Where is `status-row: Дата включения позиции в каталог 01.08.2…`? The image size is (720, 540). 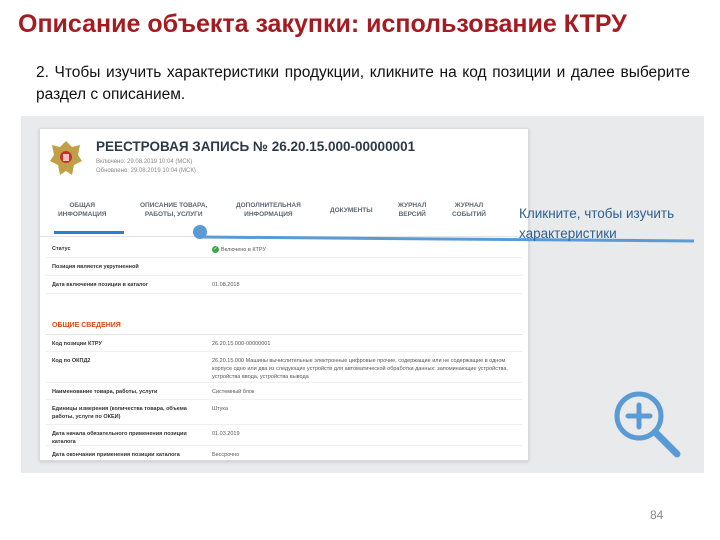 status-row: Дата включения позиции в каталог 01.08.2… is located at coordinates (284, 285).